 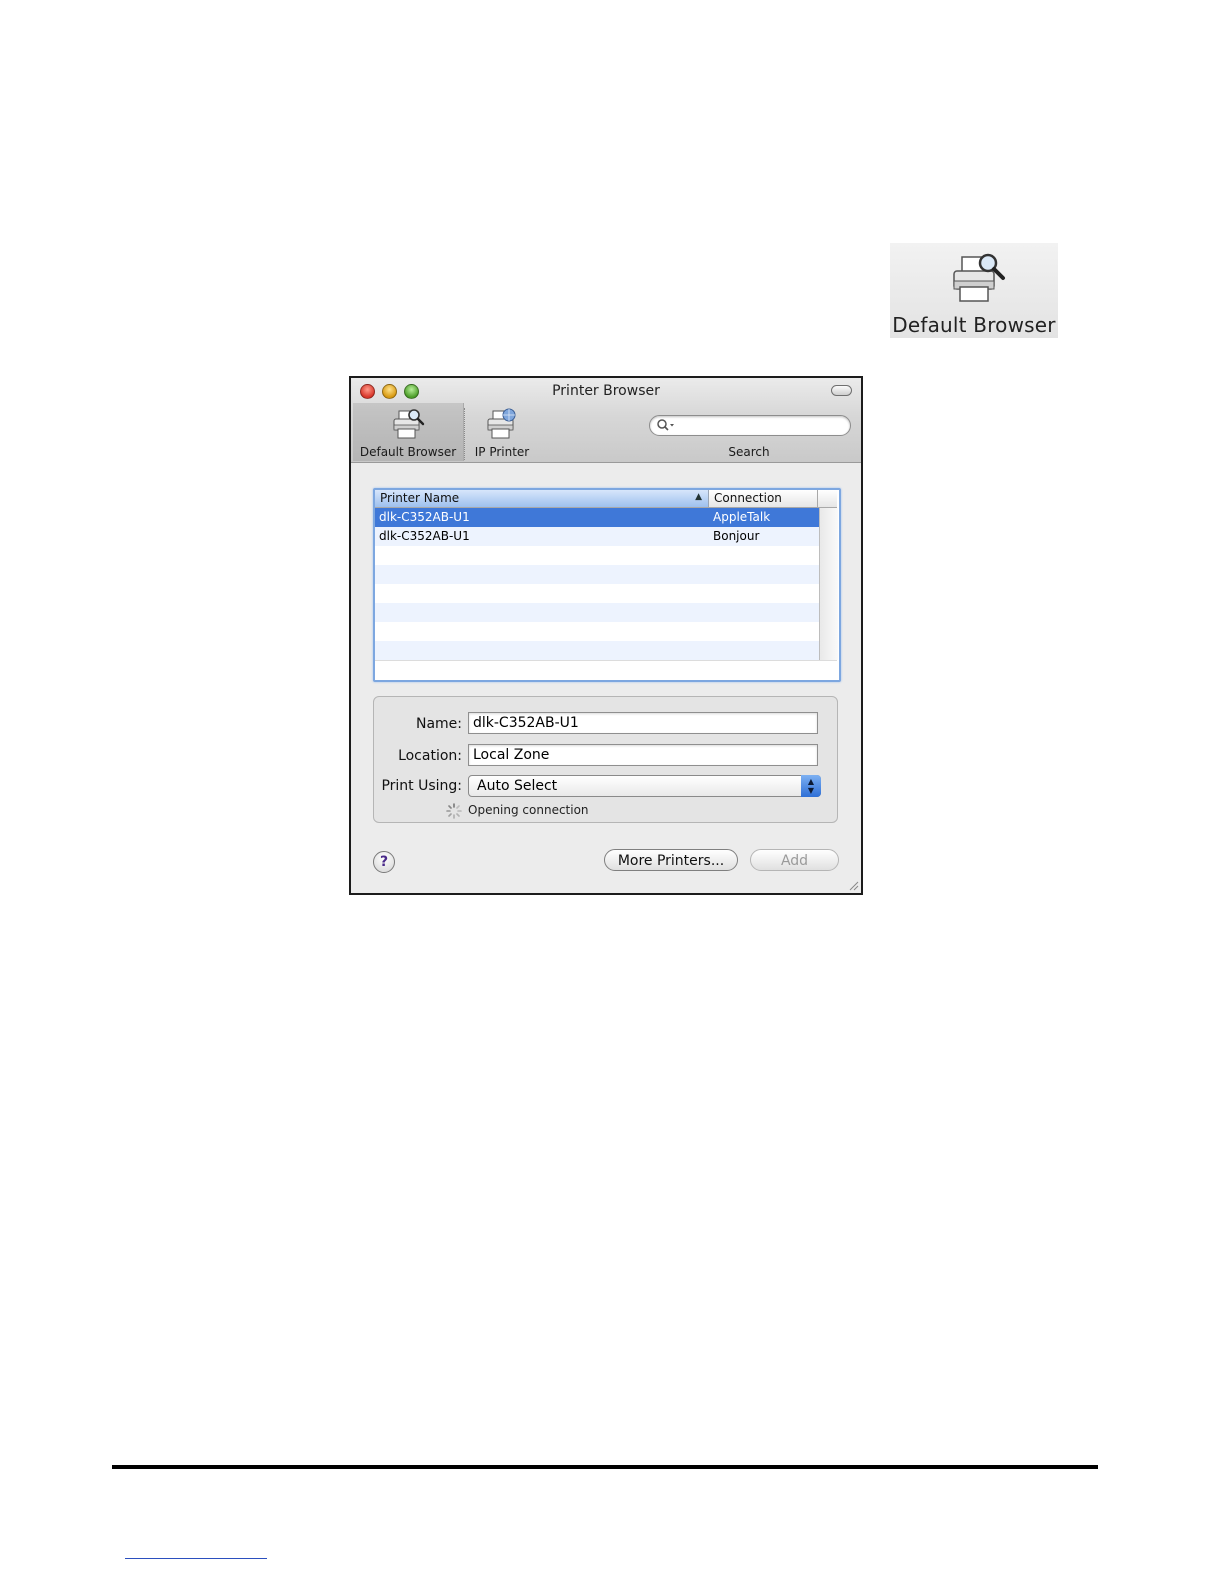 What do you see at coordinates (828, 584) in the screenshot?
I see `vertical-scrollbar` at bounding box center [828, 584].